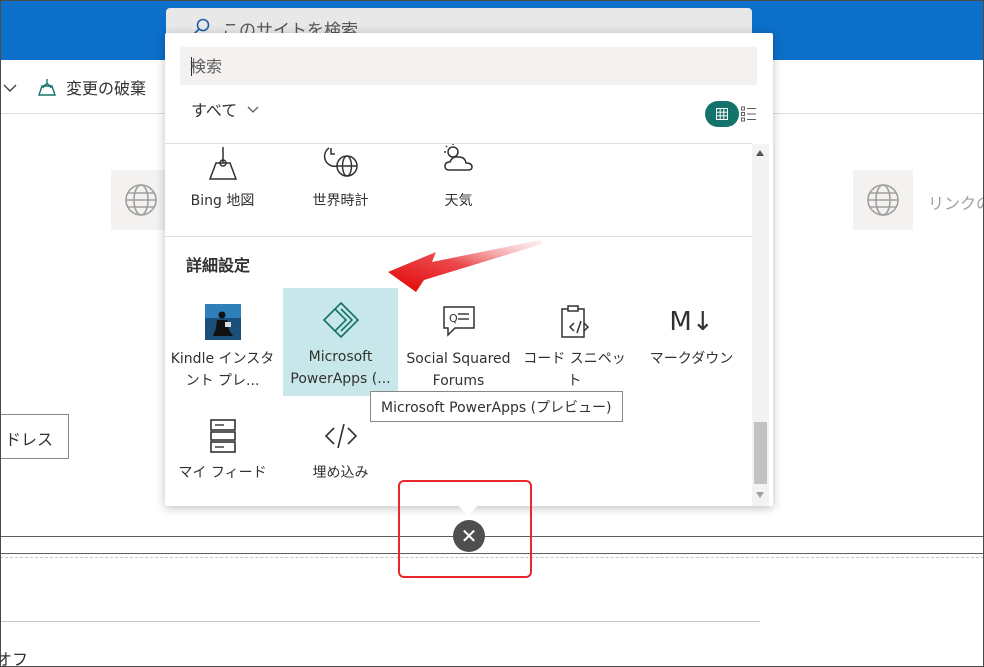 The height and width of the screenshot is (667, 984). I want to click on globe-tile-left, so click(141, 200).